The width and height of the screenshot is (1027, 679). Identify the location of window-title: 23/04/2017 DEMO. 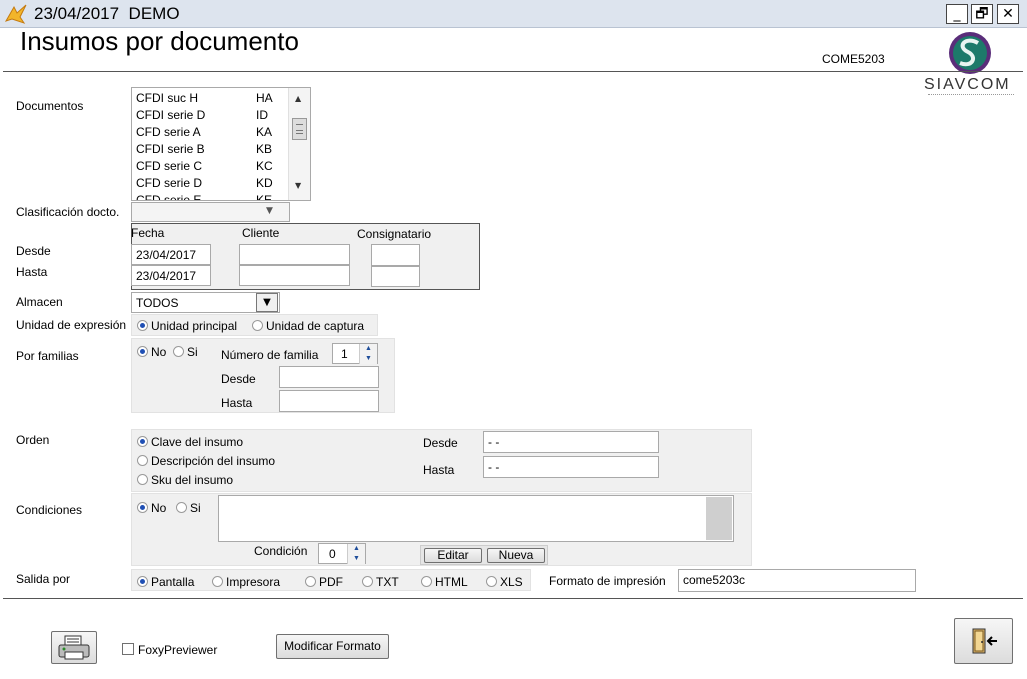
(107, 14).